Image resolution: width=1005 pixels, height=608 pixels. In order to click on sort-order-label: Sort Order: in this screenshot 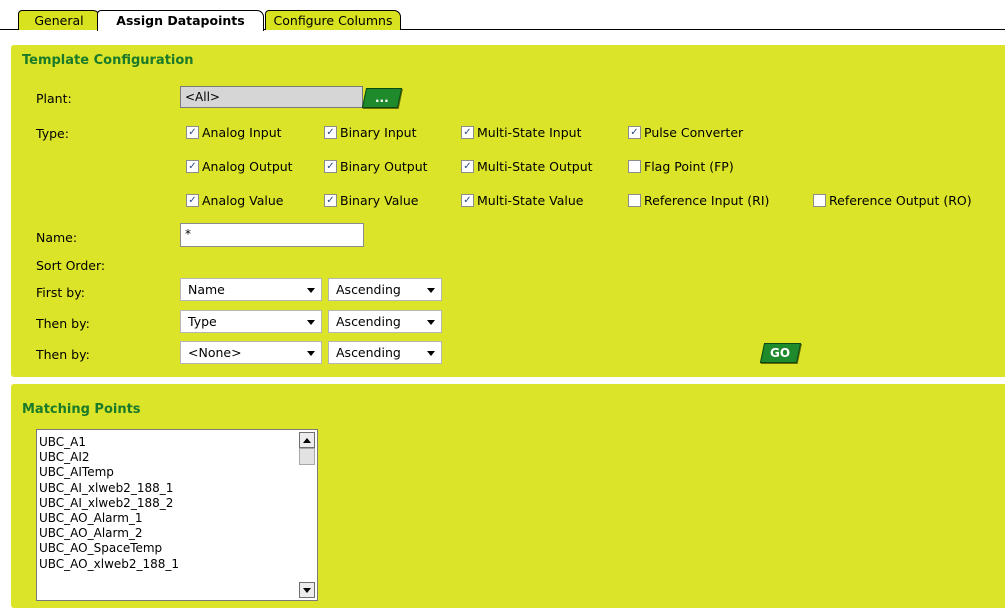, I will do `click(71, 265)`.